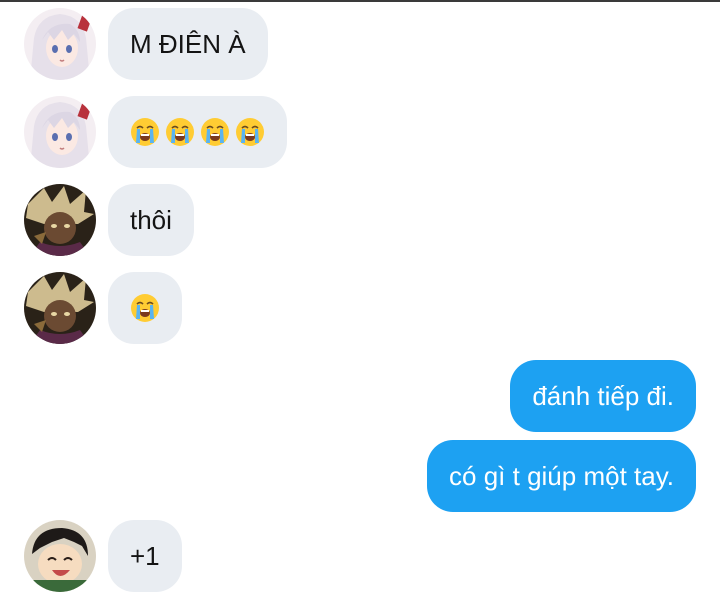  I want to click on message-bubble: +1, so click(145, 556).